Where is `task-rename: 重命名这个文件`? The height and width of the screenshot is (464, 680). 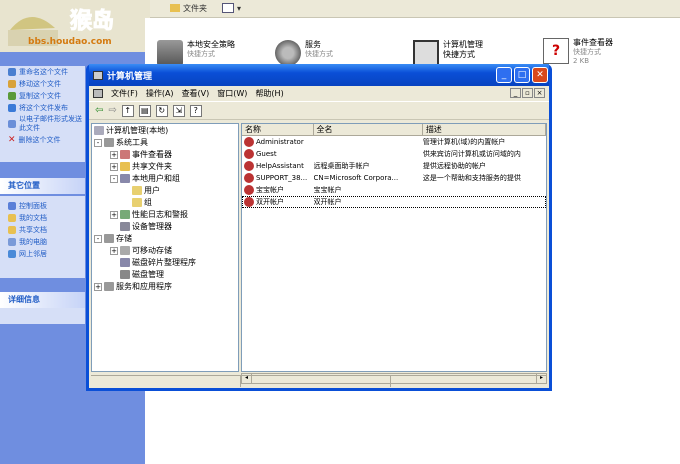
task-rename: 重命名这个文件 is located at coordinates (42, 72).